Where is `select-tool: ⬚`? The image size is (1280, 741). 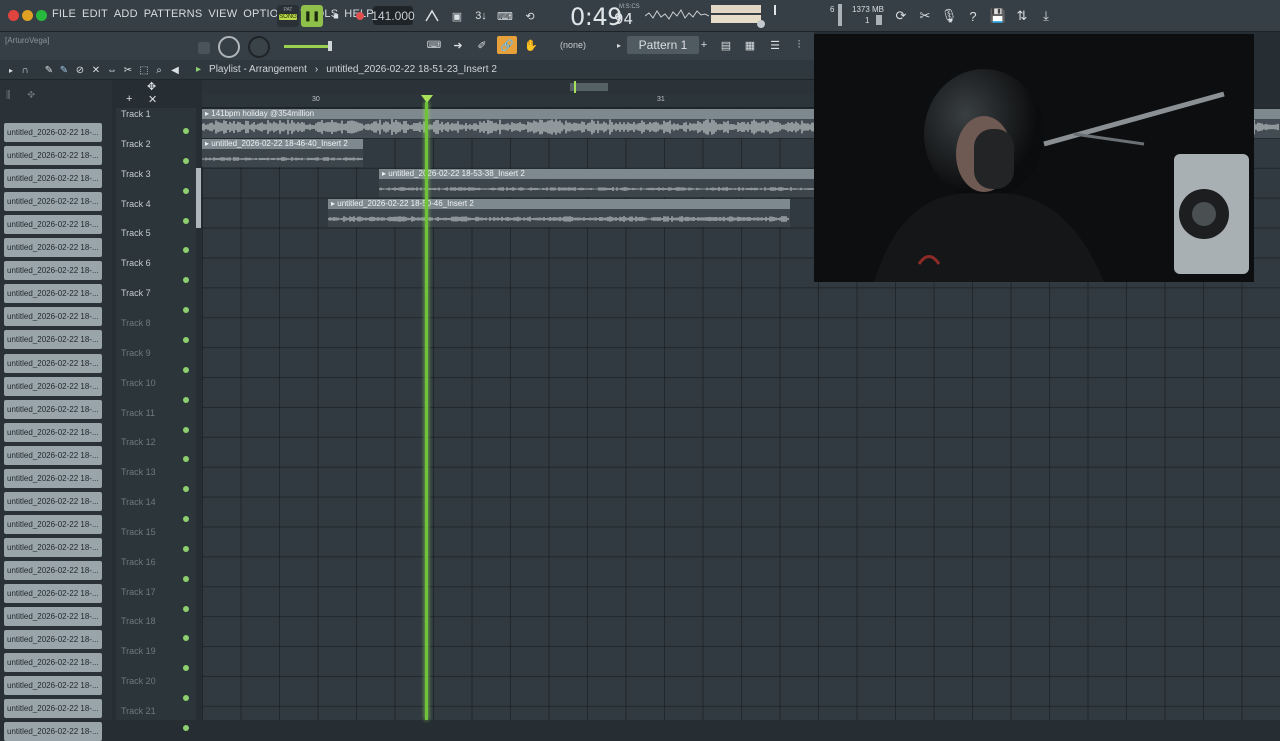
select-tool: ⬚ is located at coordinates (144, 70).